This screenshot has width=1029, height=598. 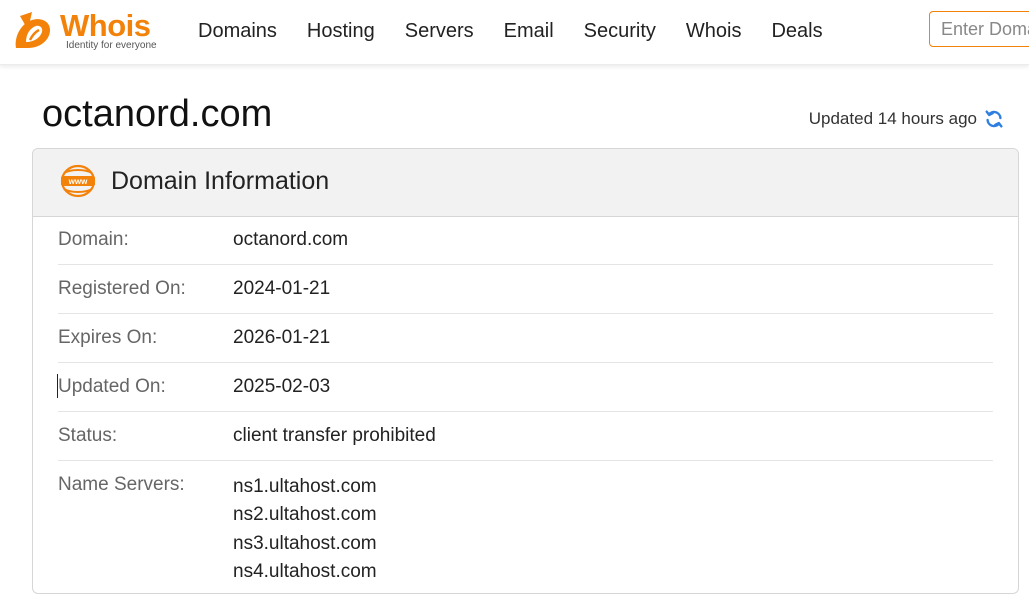 I want to click on www-icon: www, so click(x=78, y=181).